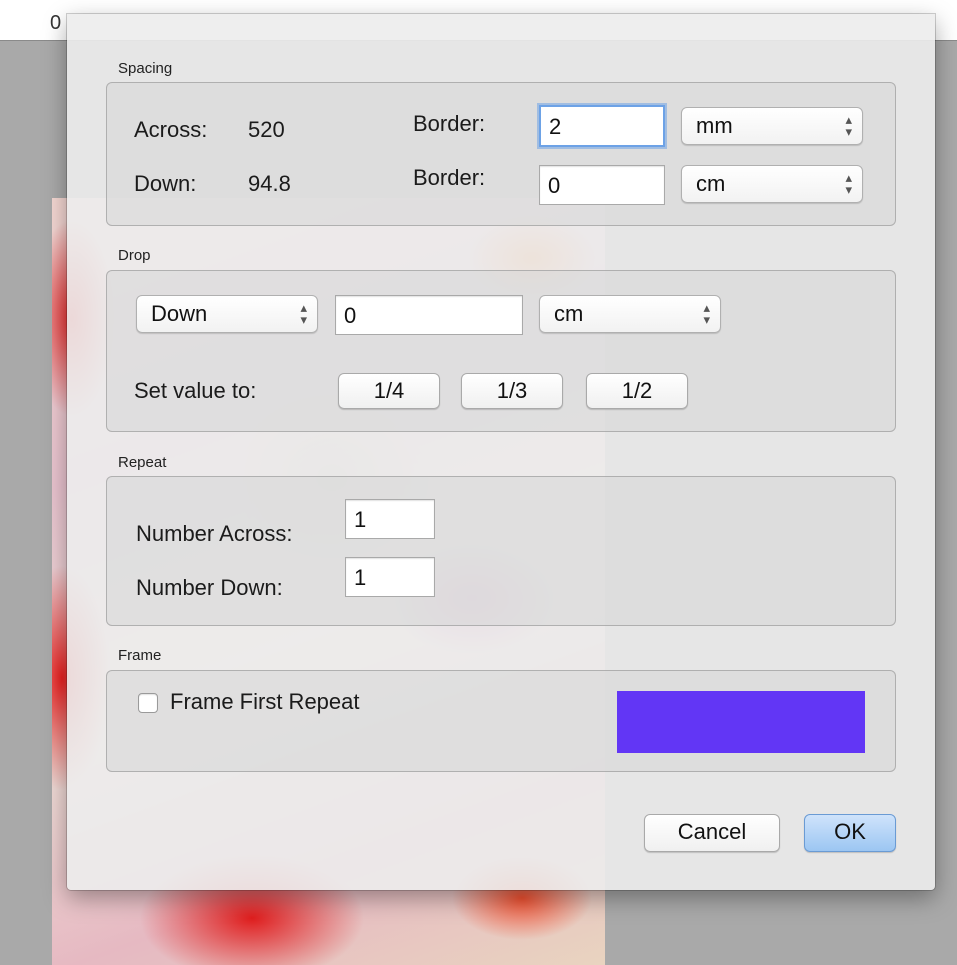 The width and height of the screenshot is (957, 965). What do you see at coordinates (512, 391) in the screenshot?
I see `third-button: 1/3` at bounding box center [512, 391].